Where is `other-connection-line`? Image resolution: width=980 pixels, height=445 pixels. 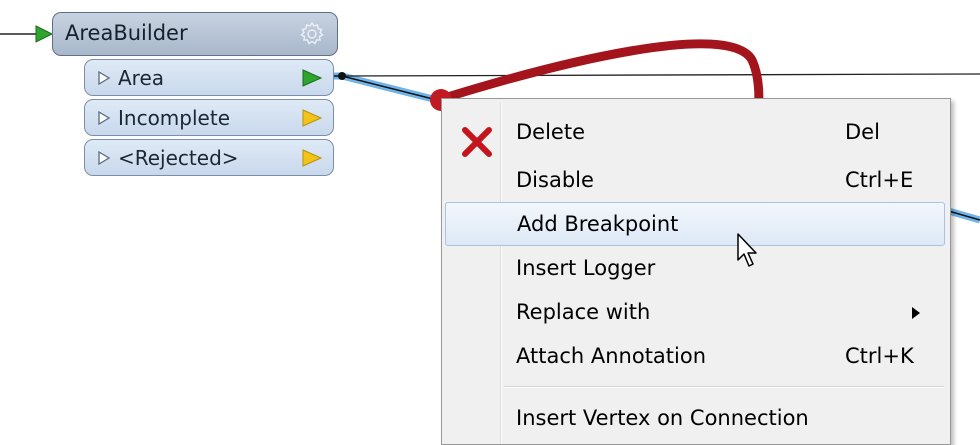 other-connection-line is located at coordinates (660, 75).